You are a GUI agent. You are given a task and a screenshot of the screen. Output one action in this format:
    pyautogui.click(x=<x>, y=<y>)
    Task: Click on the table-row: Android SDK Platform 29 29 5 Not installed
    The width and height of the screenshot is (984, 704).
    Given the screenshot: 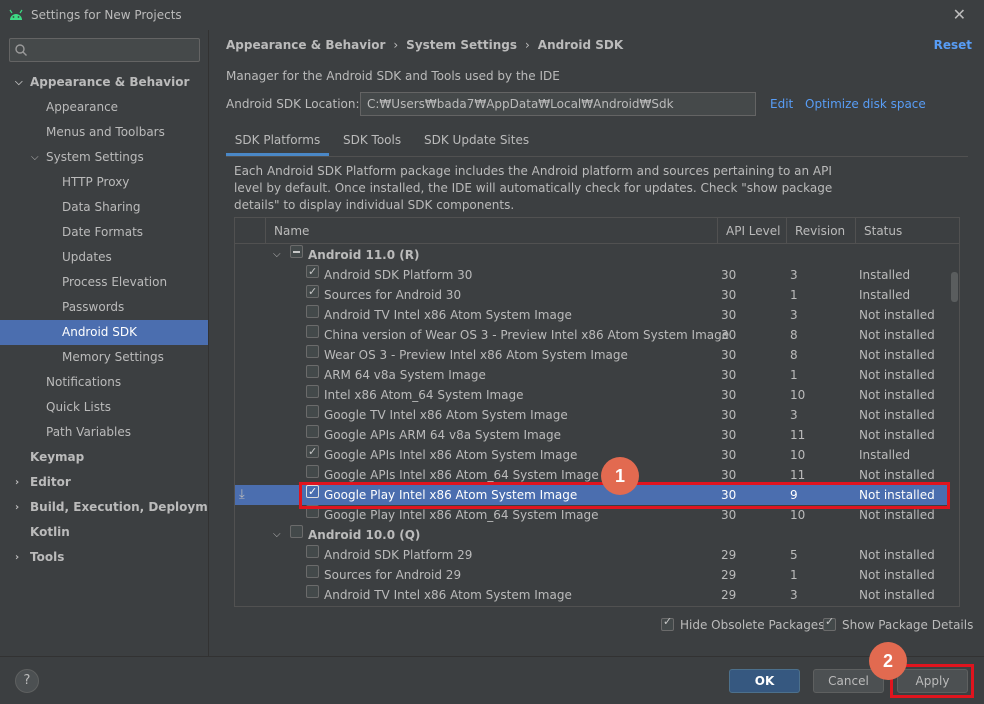 What is the action you would take?
    pyautogui.click(x=591, y=555)
    